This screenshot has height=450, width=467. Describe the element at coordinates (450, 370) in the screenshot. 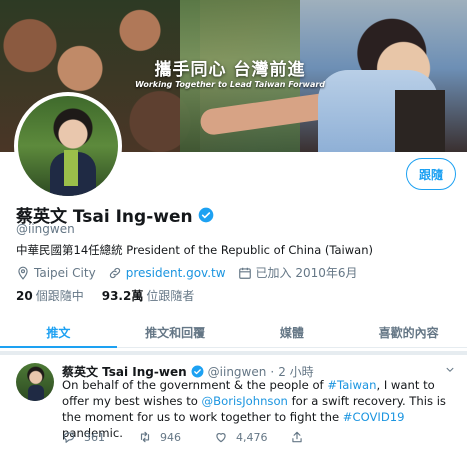

I see `chevron-down-icon` at that location.